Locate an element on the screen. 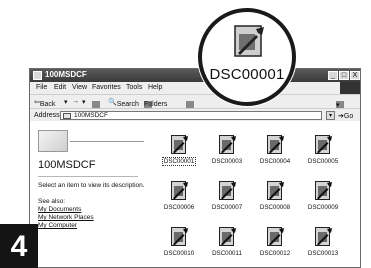 Image resolution: width=371 pixels, height=268 pixels. back-label: Back is located at coordinates (47, 104).